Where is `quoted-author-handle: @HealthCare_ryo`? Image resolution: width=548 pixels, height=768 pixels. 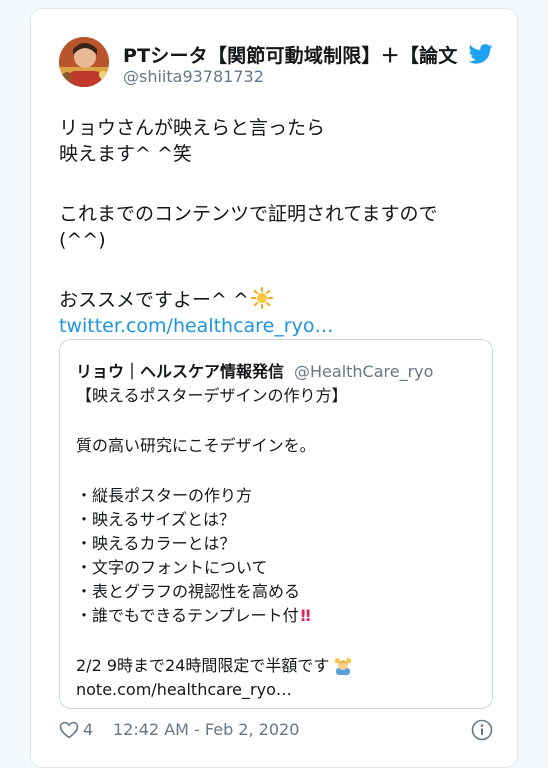 quoted-author-handle: @HealthCare_ryo is located at coordinates (364, 371).